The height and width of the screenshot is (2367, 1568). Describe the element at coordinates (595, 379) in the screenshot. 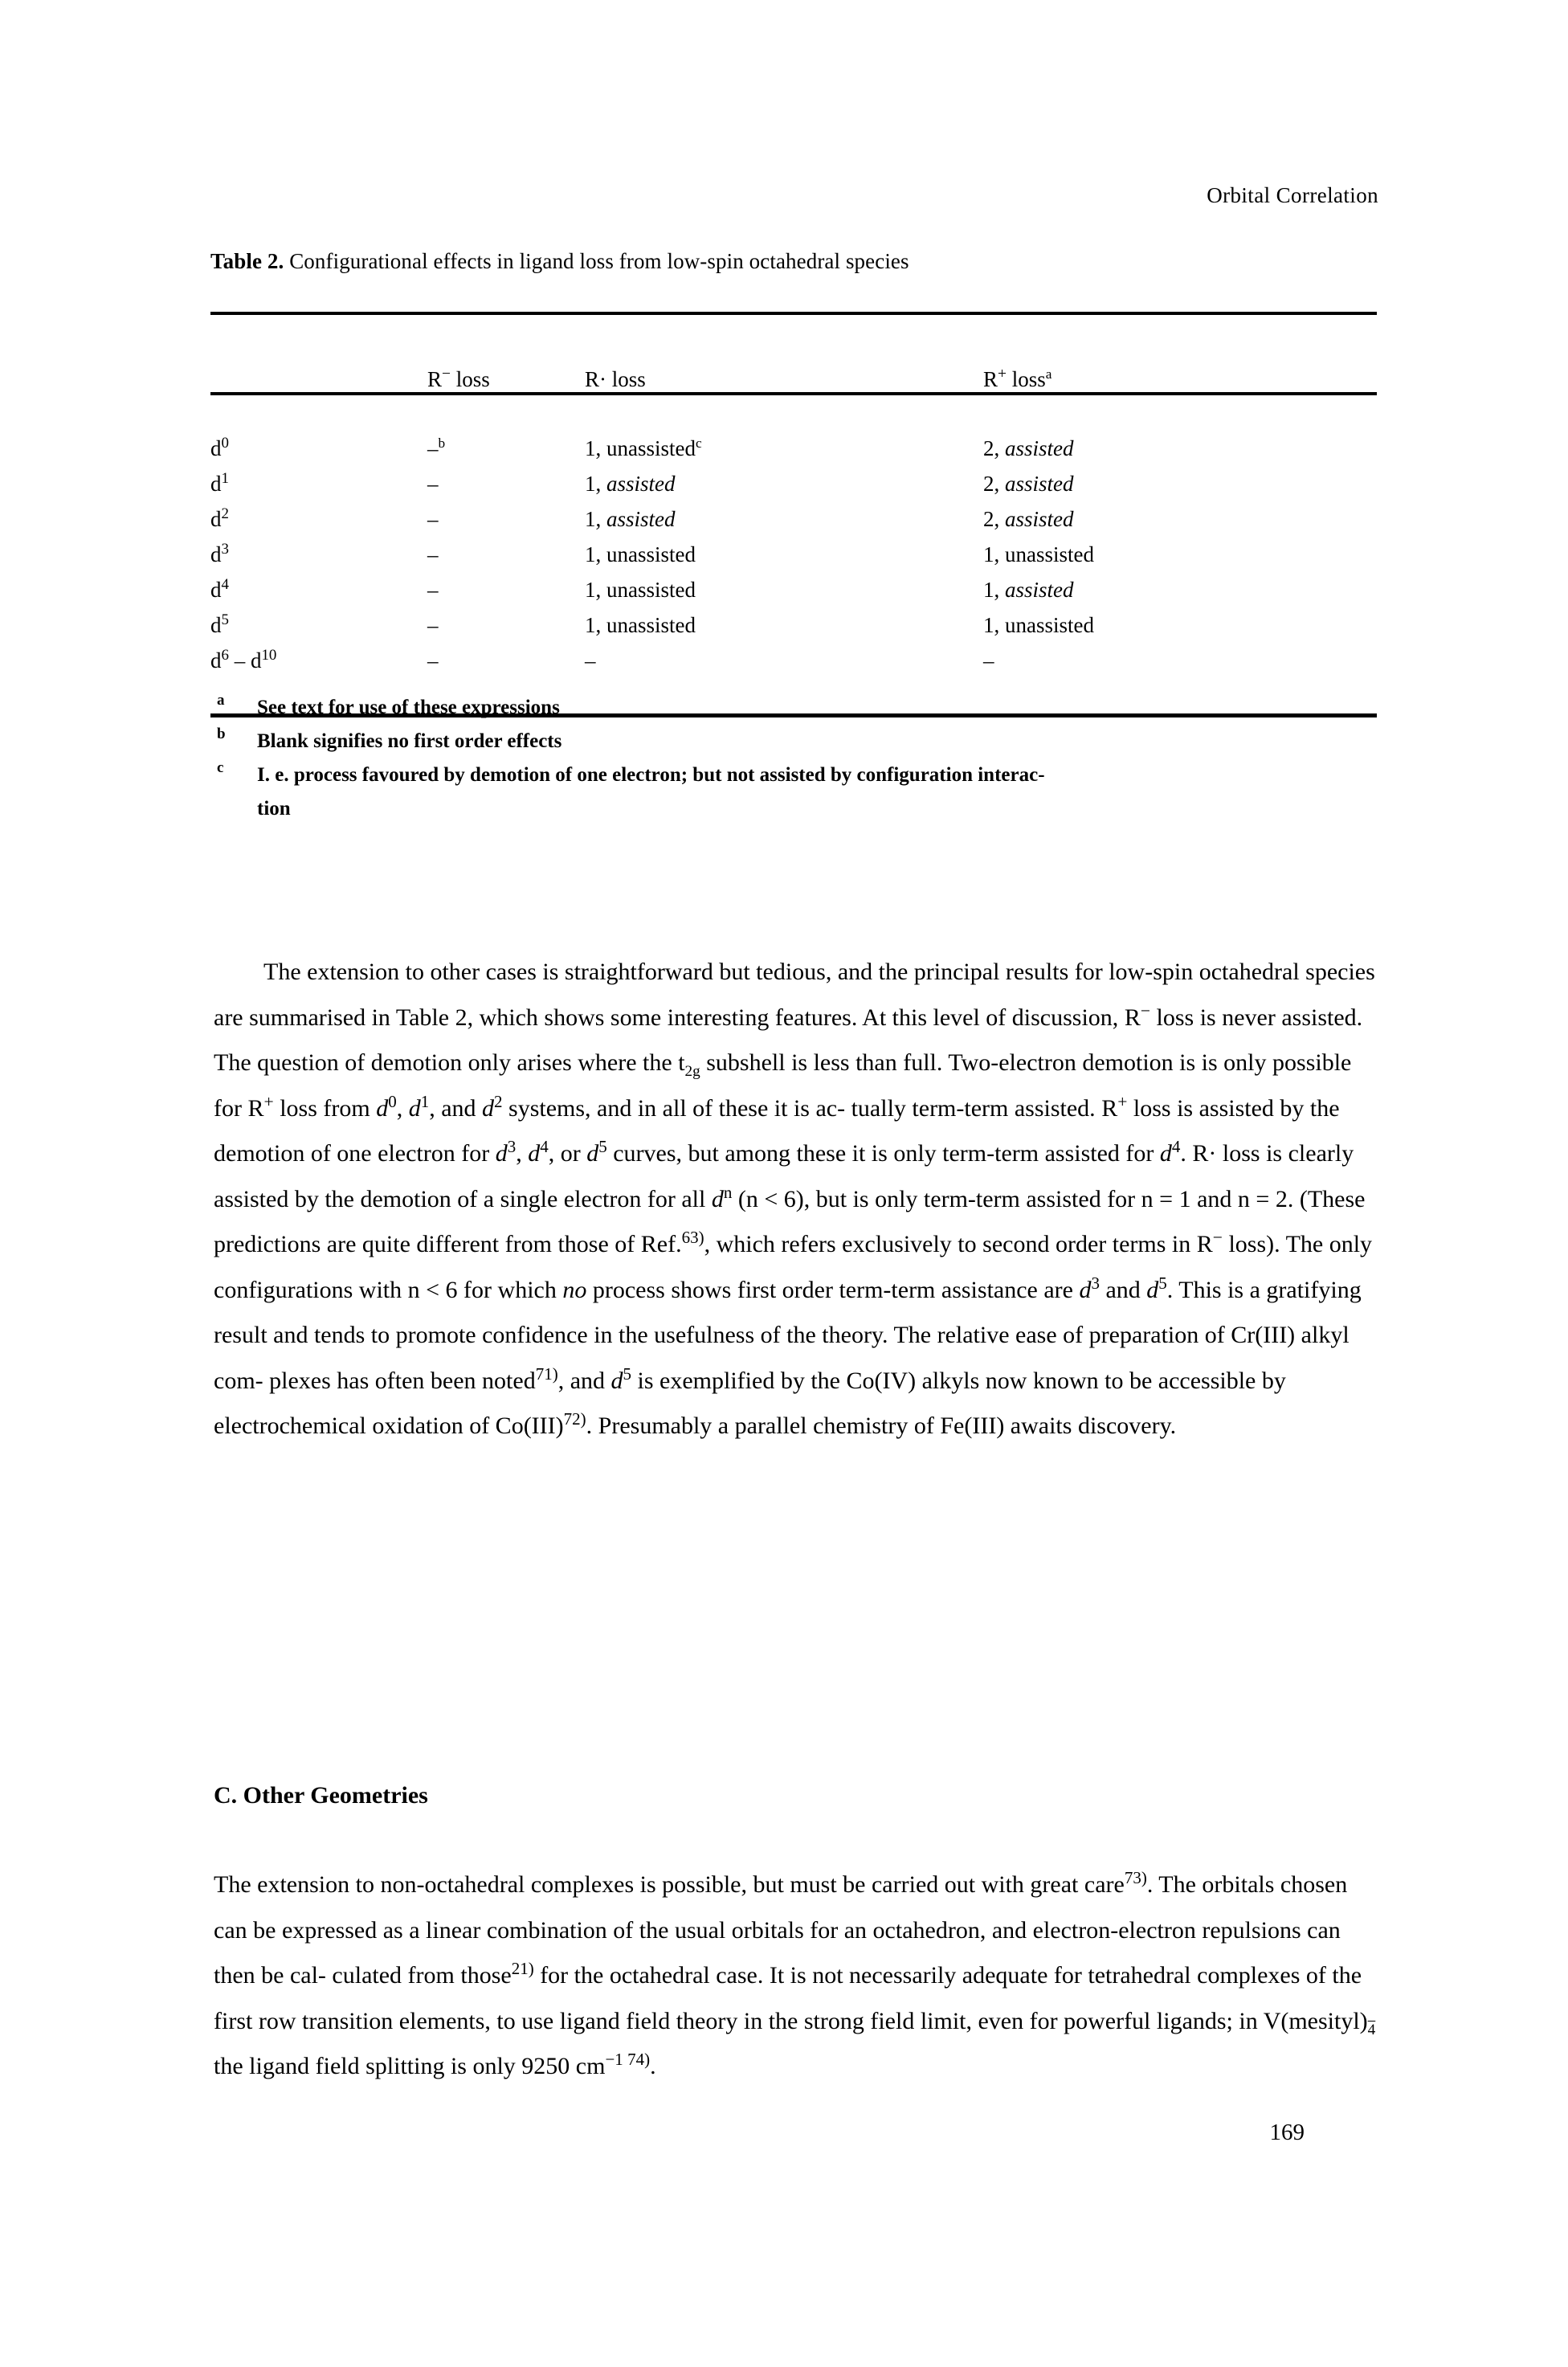

I see `col-header-r-dot-base: R·` at that location.